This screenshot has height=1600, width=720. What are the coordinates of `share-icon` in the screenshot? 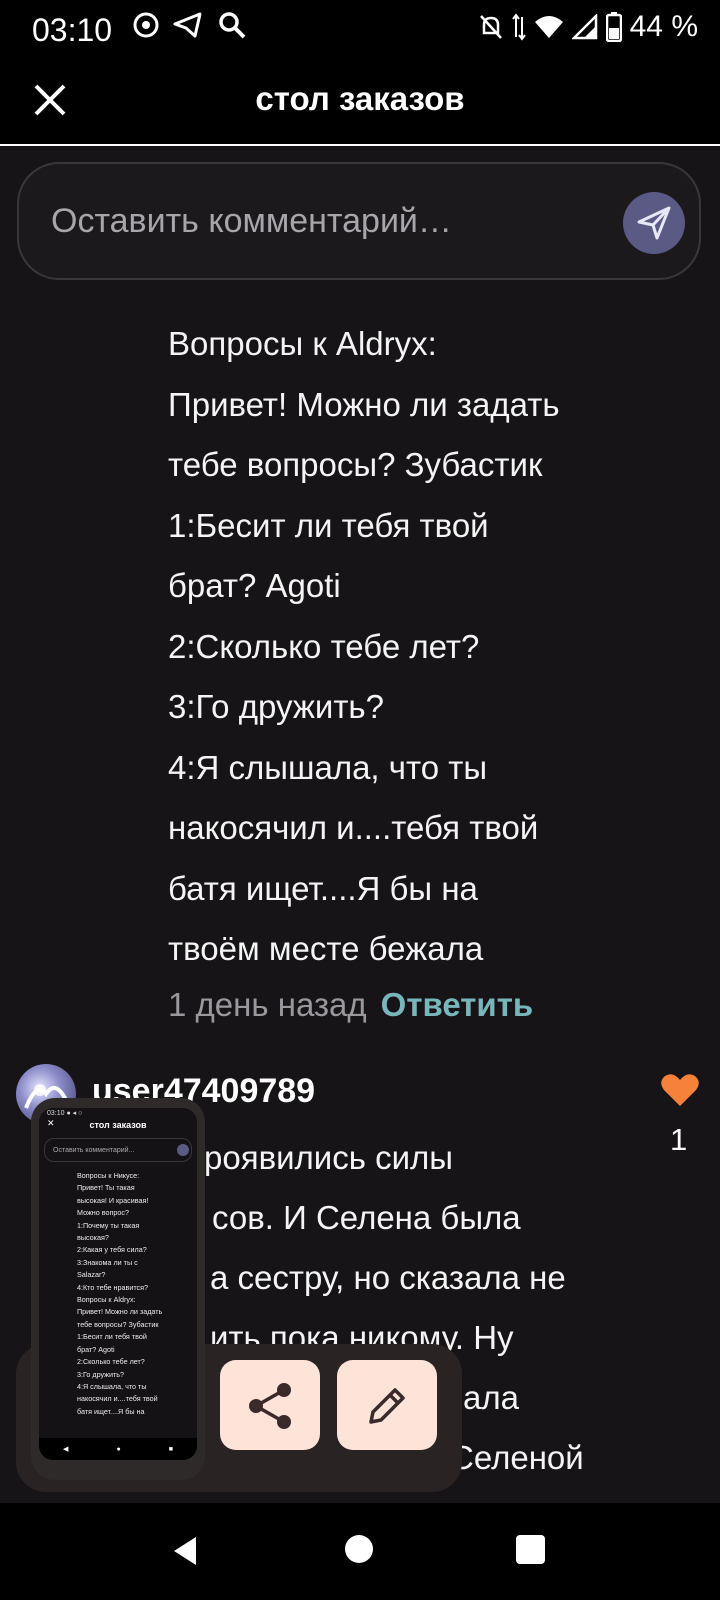 It's located at (270, 1406).